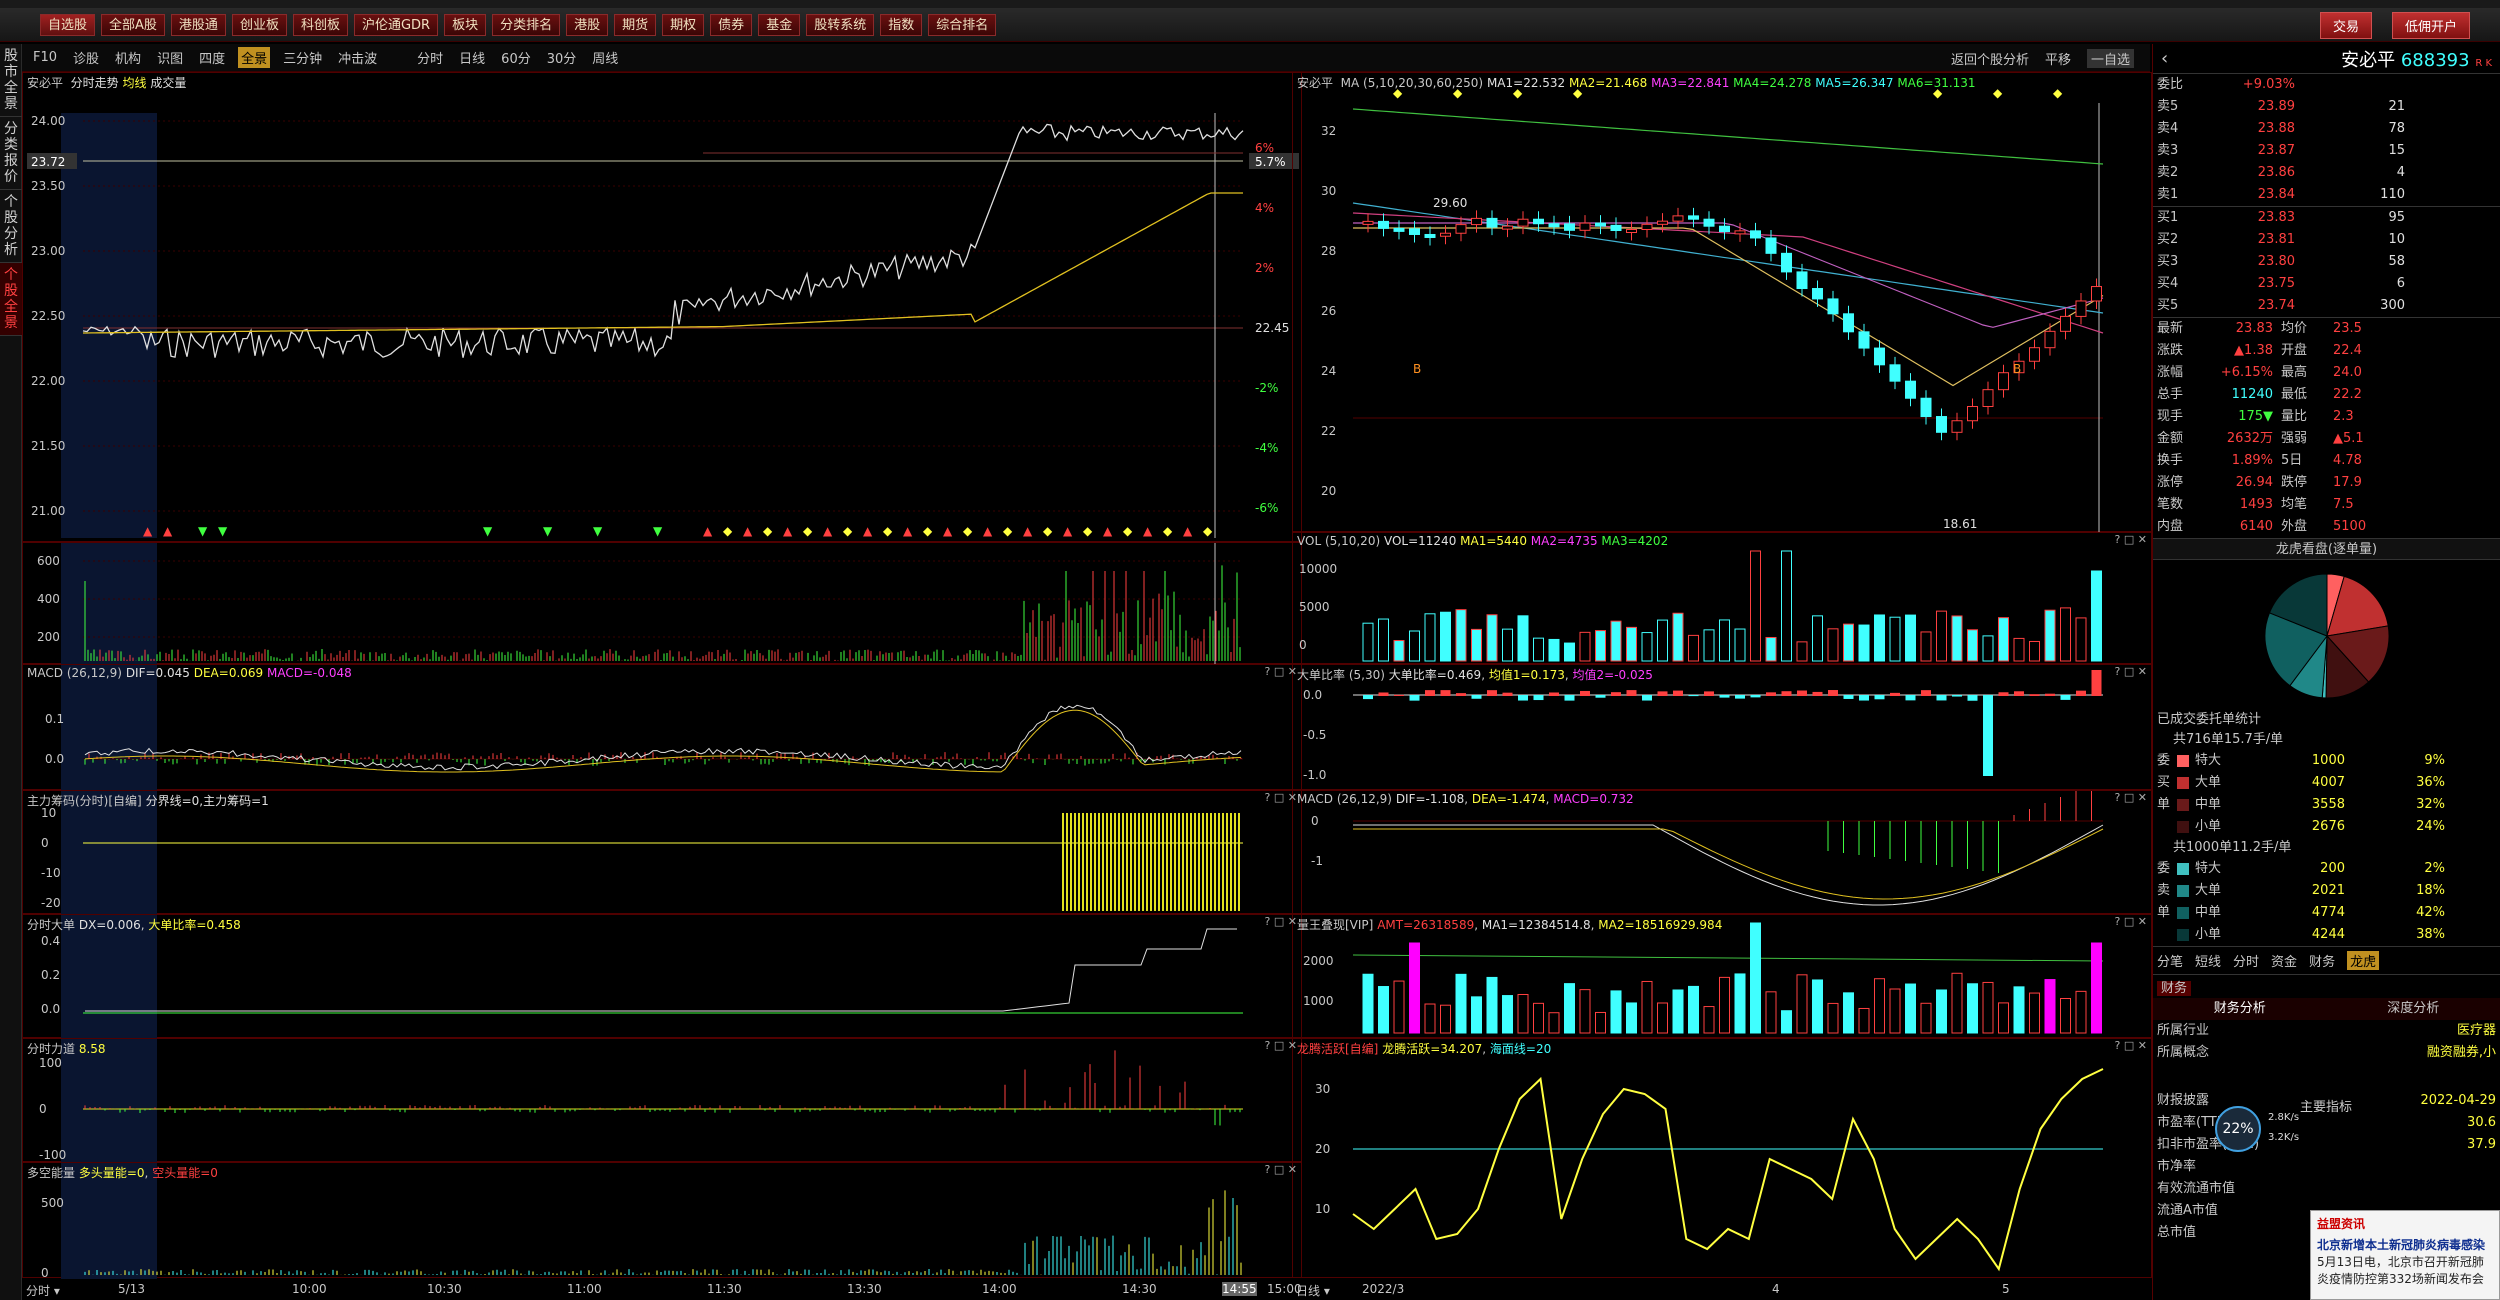 This screenshot has height=1300, width=2500. Describe the element at coordinates (1723, 728) in the screenshot. I see `daily-bigratio-chart: 0.0 -0.5 -1.0` at that location.